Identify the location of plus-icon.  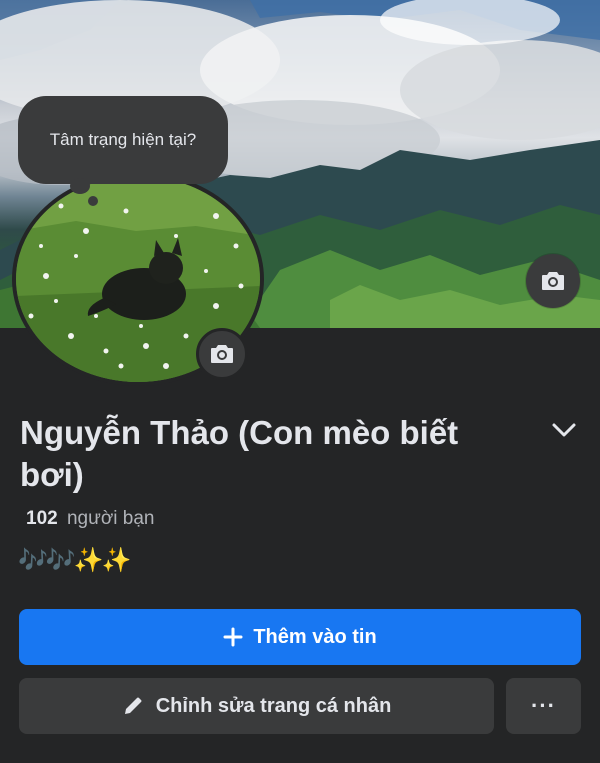
(233, 637).